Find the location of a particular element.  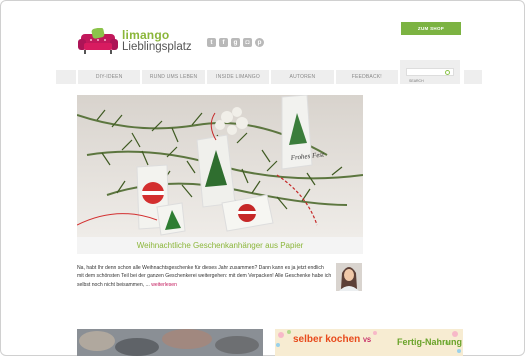

teaser-right-sub: Fertig-Nahrung is located at coordinates (429, 342).